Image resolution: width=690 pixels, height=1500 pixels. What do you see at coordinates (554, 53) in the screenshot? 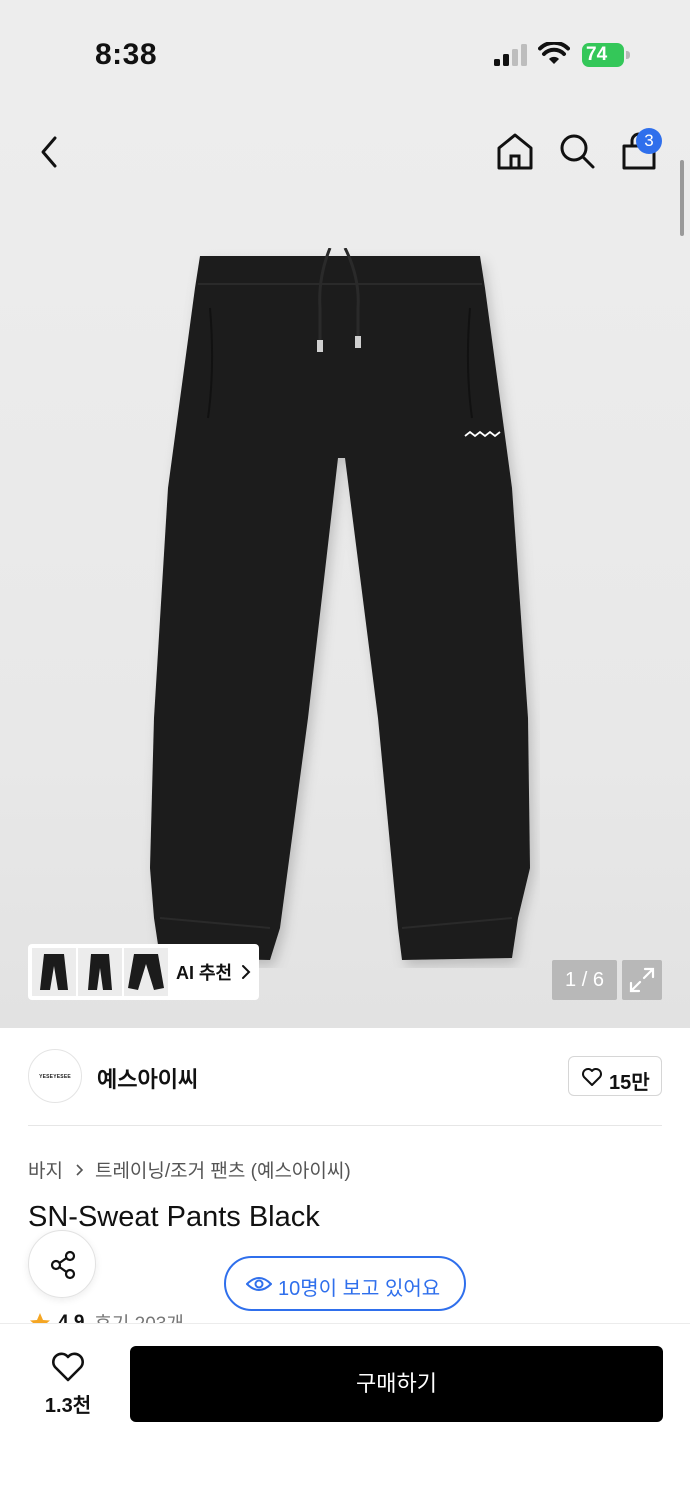
I see `wifi-icon` at bounding box center [554, 53].